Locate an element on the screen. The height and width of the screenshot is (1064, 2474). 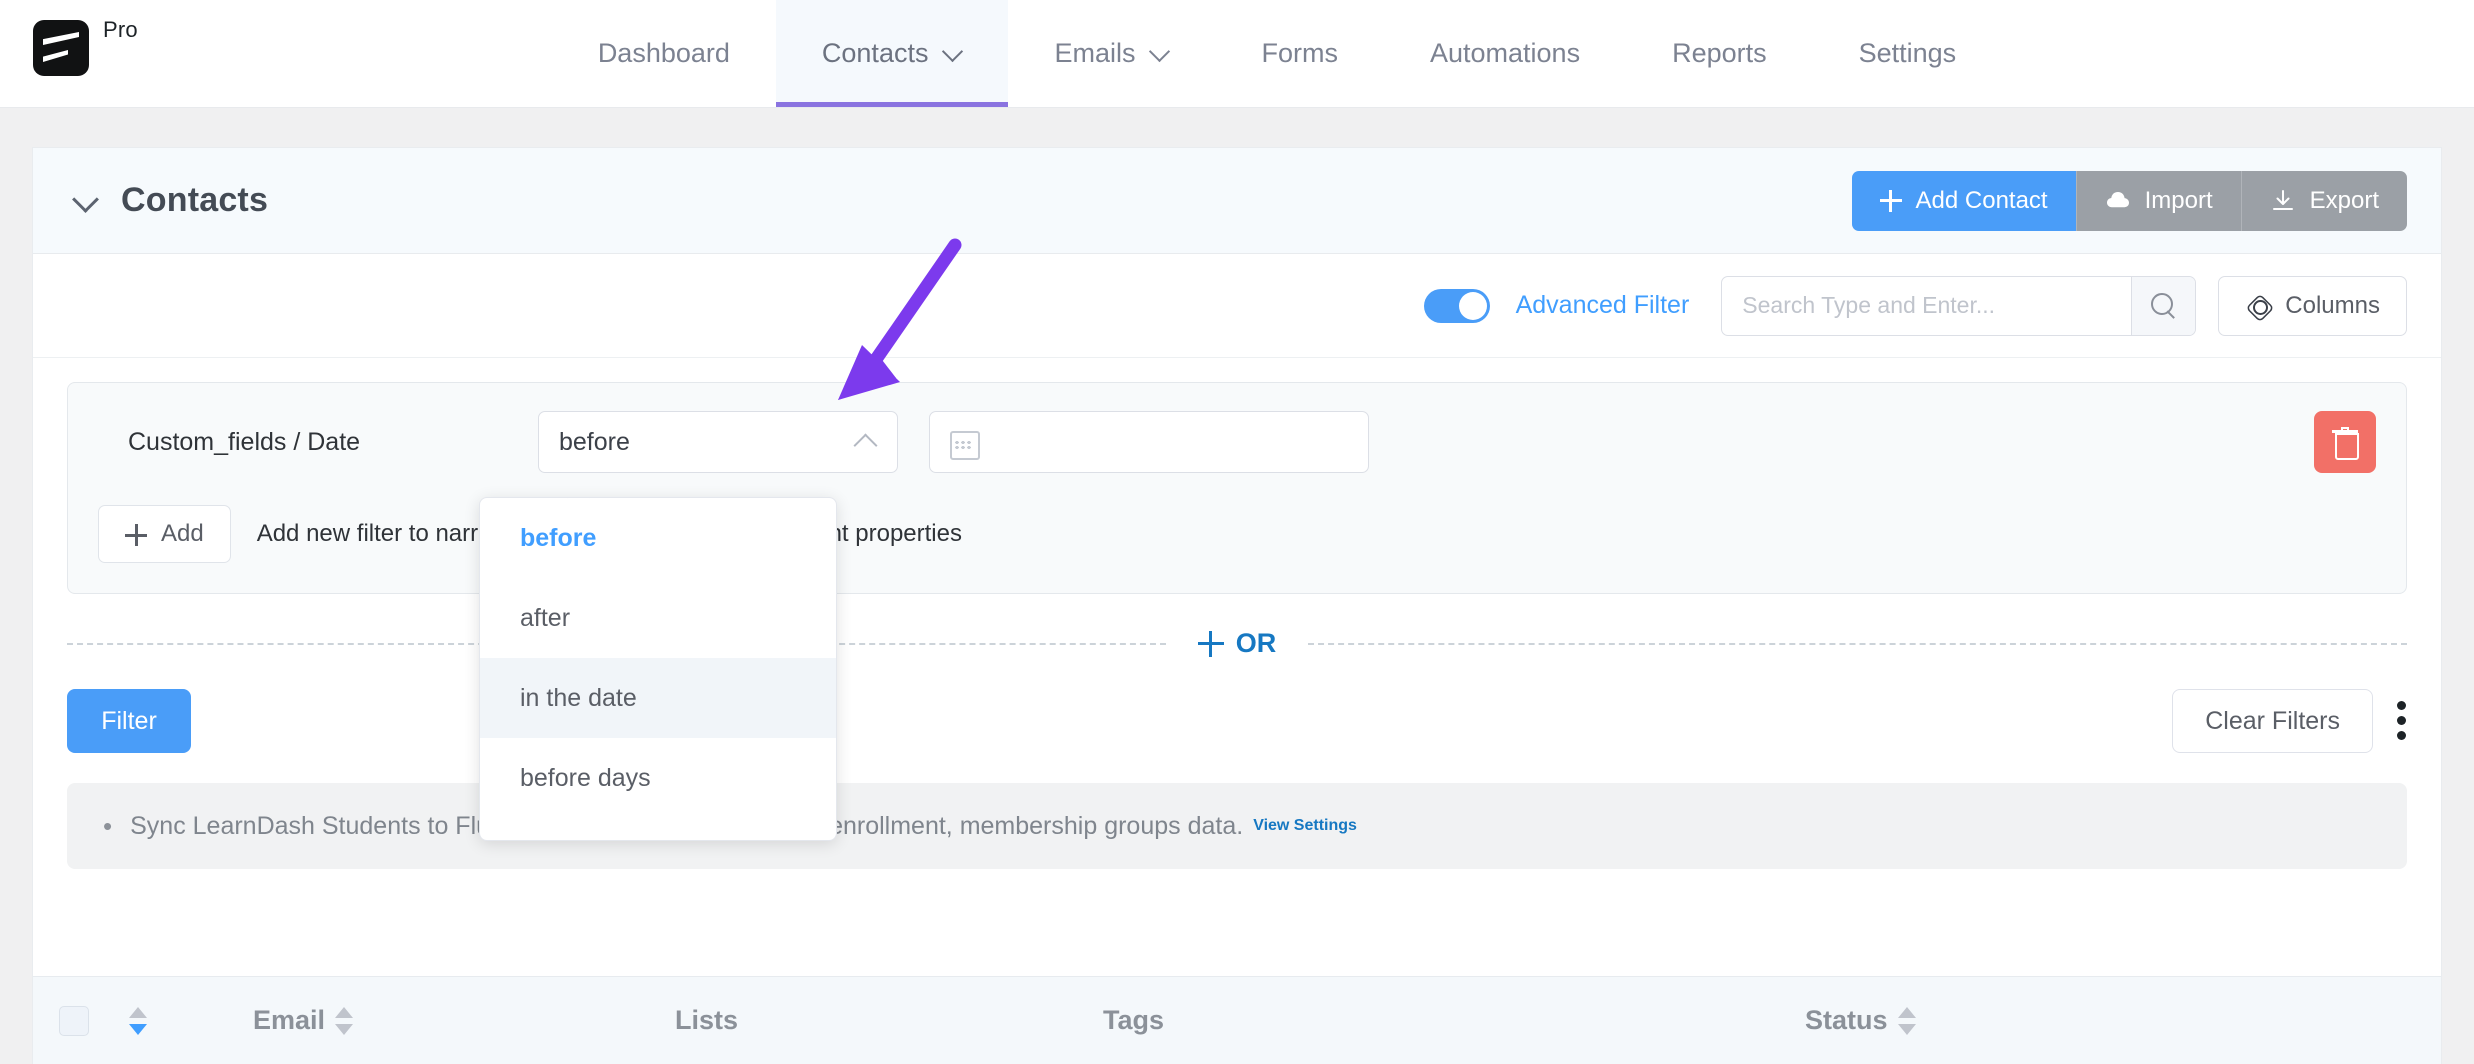
nav-item-forms: Forms is located at coordinates (1299, 53).